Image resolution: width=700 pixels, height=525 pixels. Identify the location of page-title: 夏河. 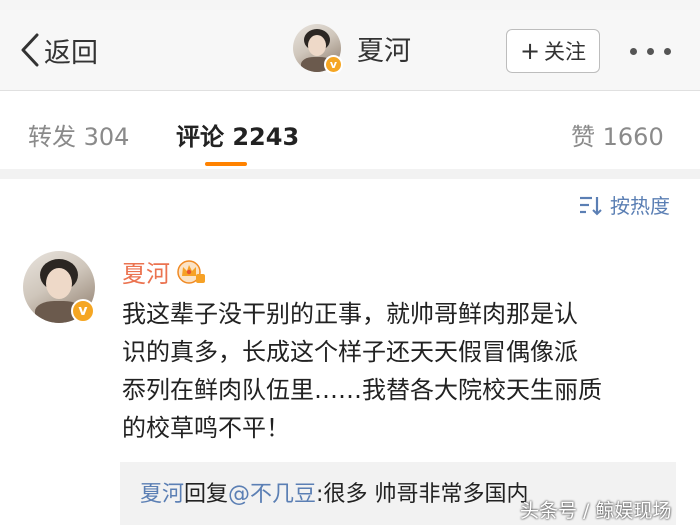
(384, 51).